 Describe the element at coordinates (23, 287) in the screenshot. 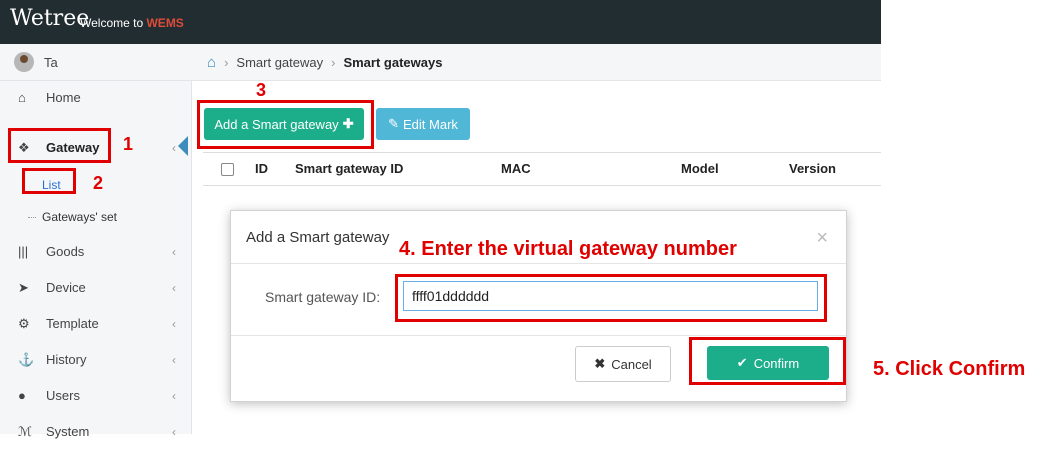

I see `device-icon: ➤` at that location.